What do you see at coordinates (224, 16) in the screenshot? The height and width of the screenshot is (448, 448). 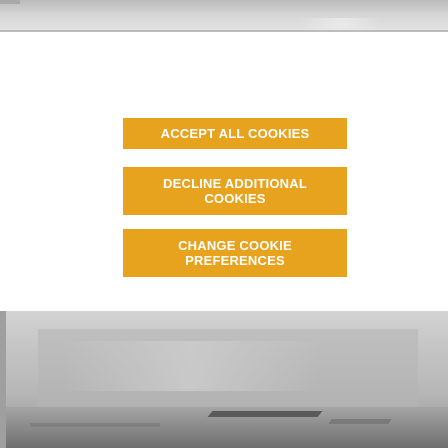 I see `header-background-image` at bounding box center [224, 16].